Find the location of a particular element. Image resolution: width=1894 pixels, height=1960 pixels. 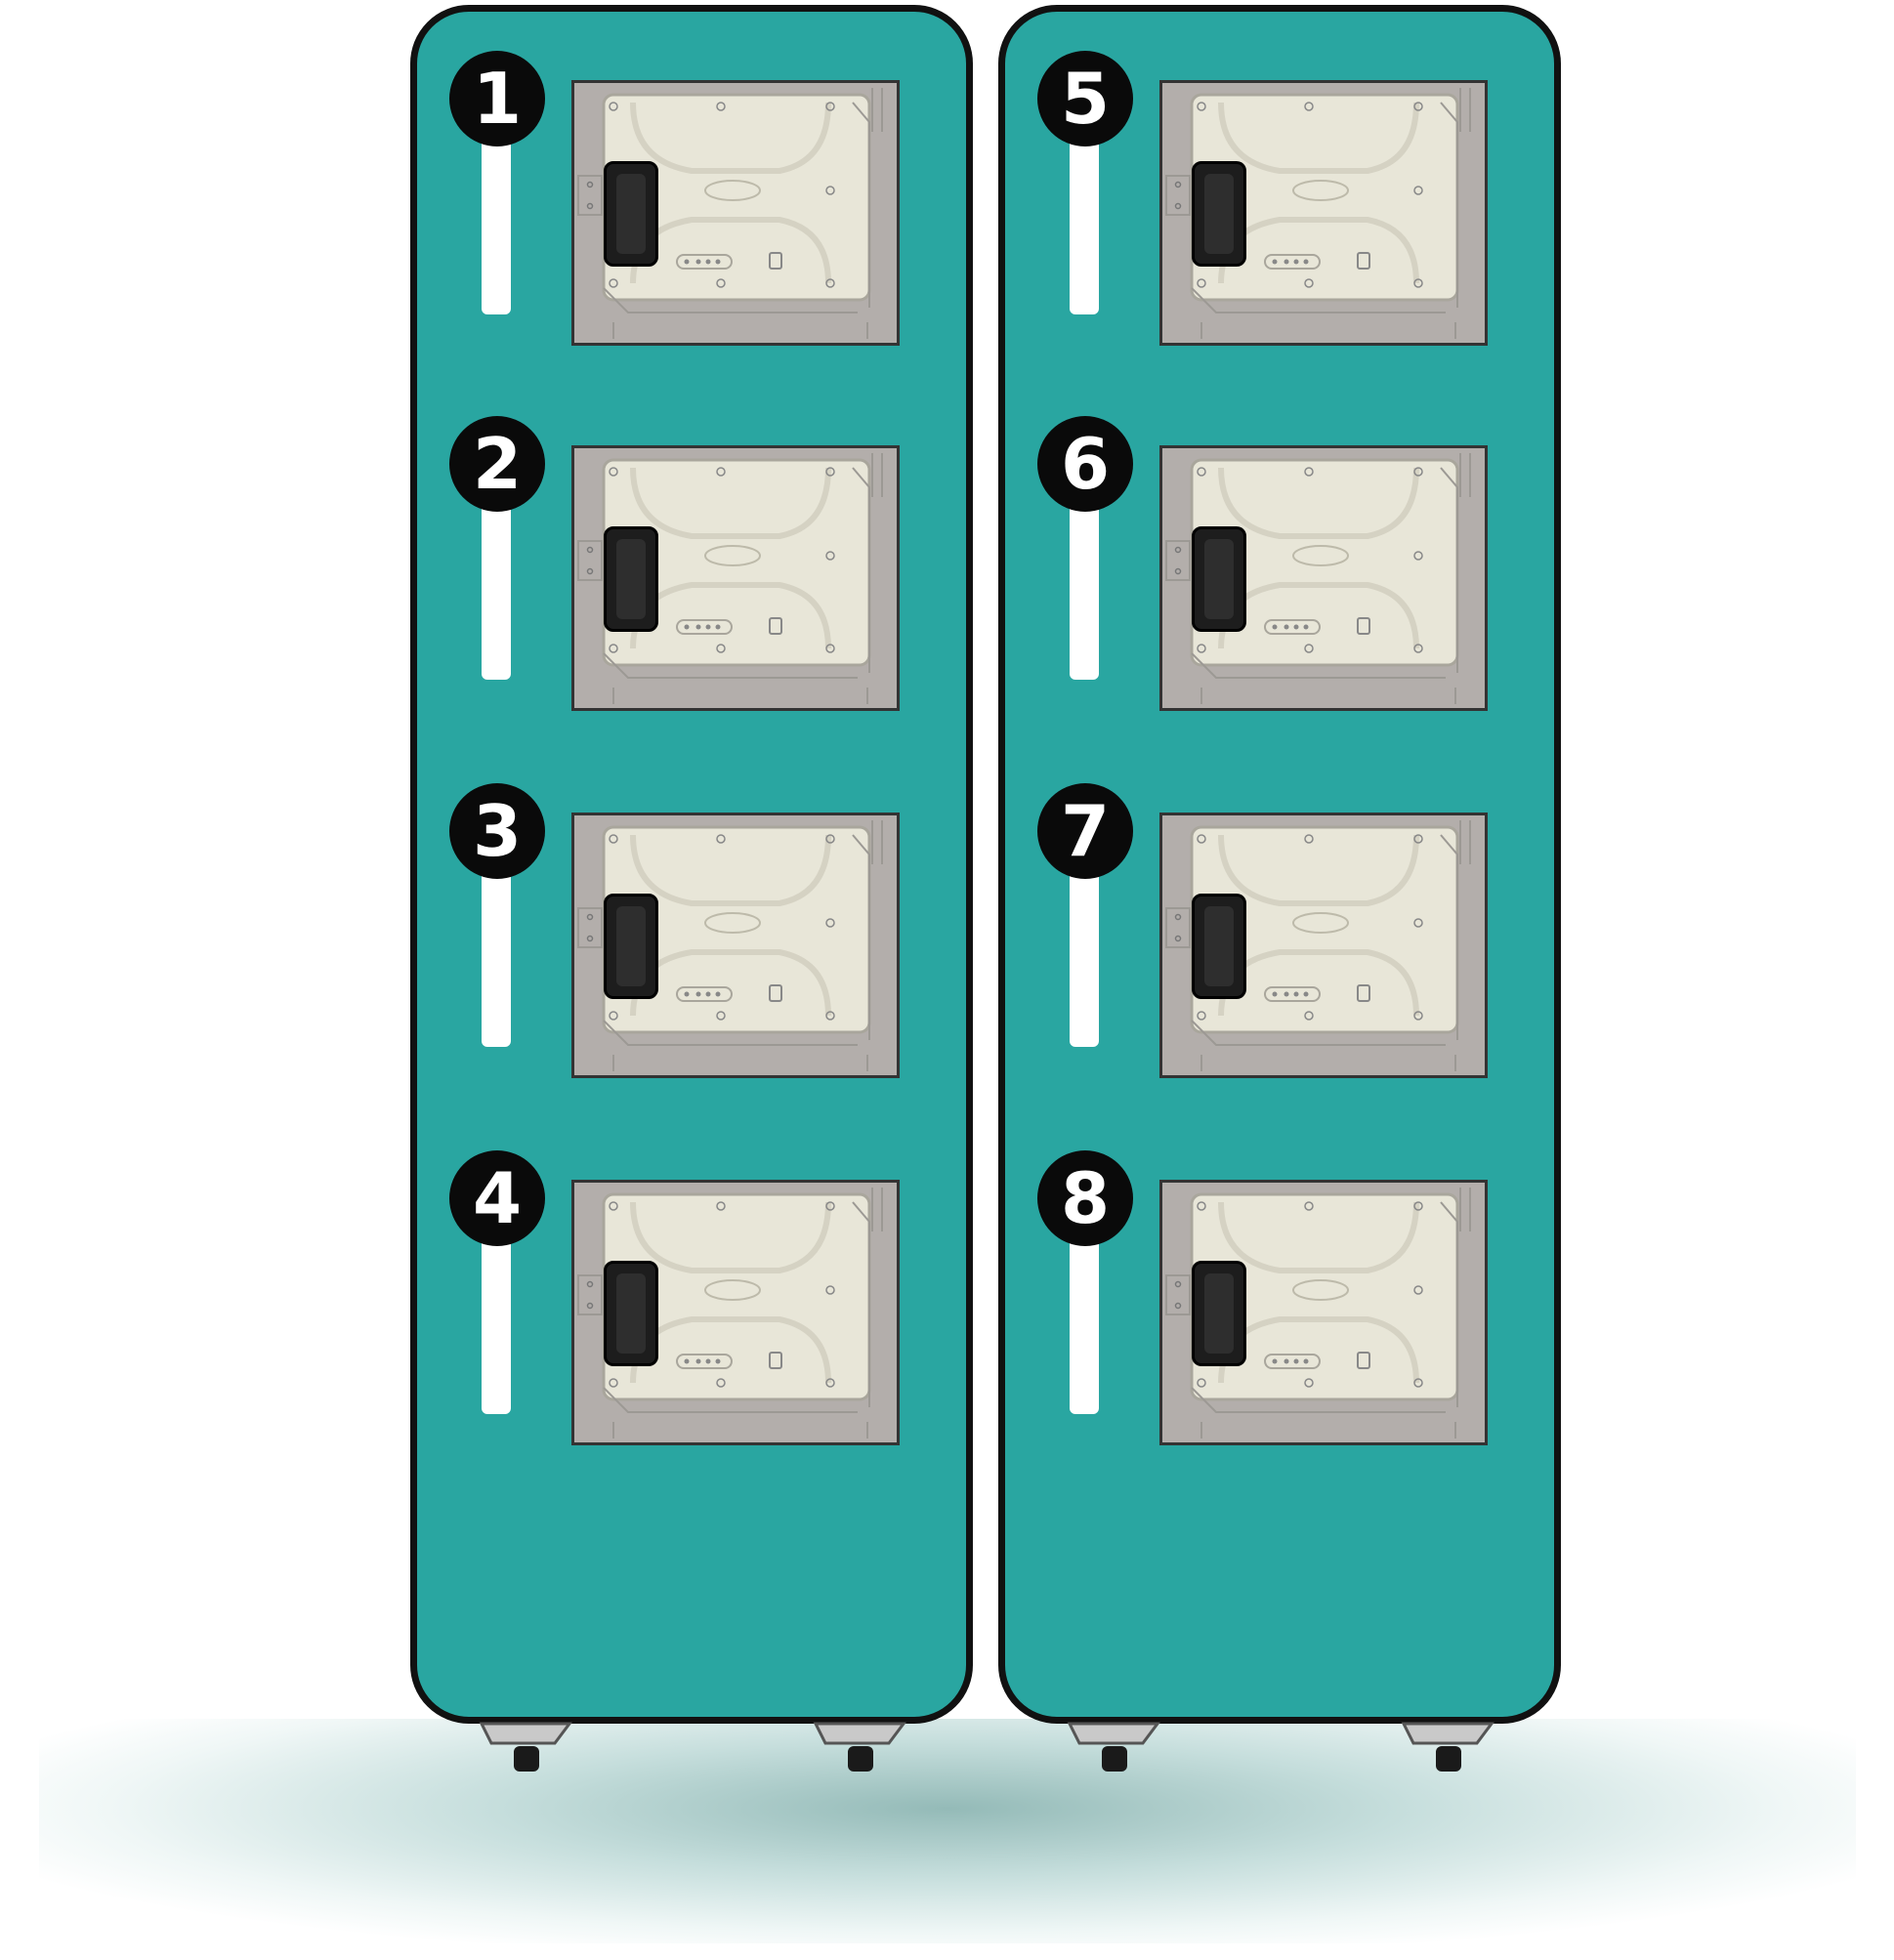

locker-4: 4 is located at coordinates (691, 1296).